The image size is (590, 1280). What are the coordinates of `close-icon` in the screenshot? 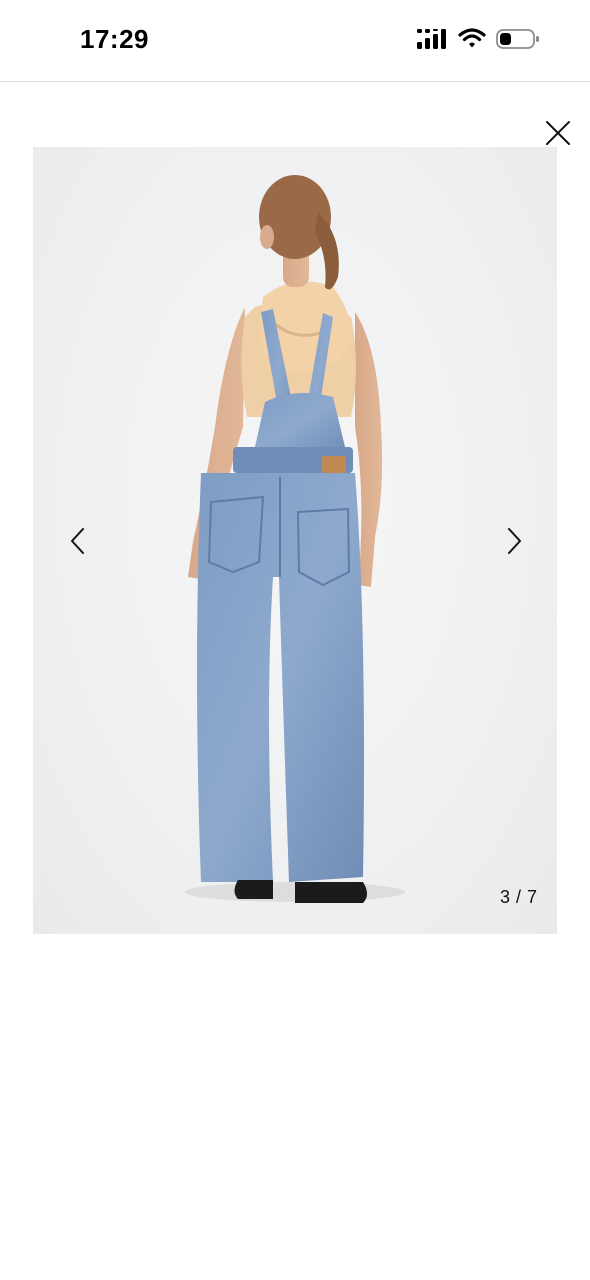 It's located at (558, 133).